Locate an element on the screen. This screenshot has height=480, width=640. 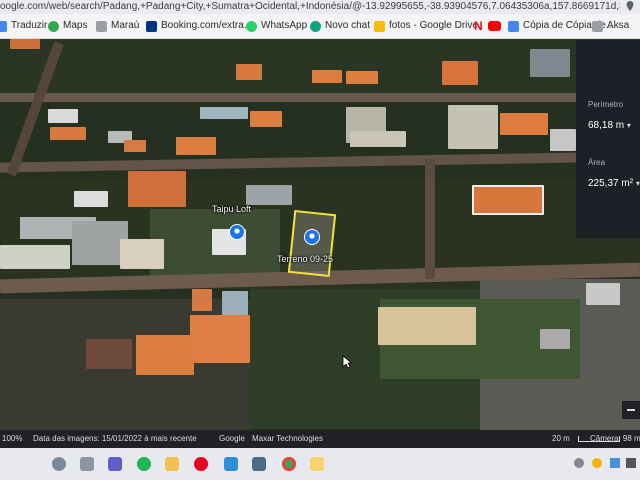
search-icon is located at coordinates (59, 464).